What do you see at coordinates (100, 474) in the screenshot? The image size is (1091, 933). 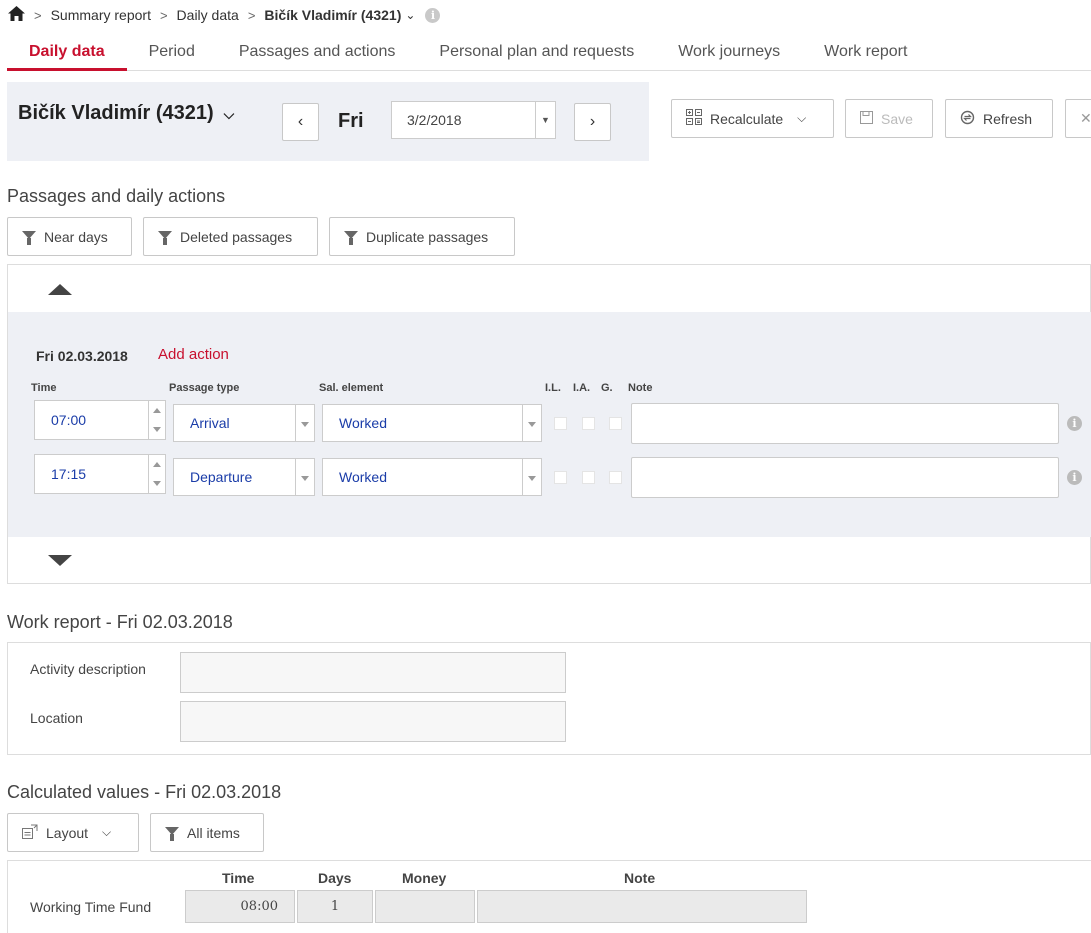 I see `time-stepper: 17:15` at bounding box center [100, 474].